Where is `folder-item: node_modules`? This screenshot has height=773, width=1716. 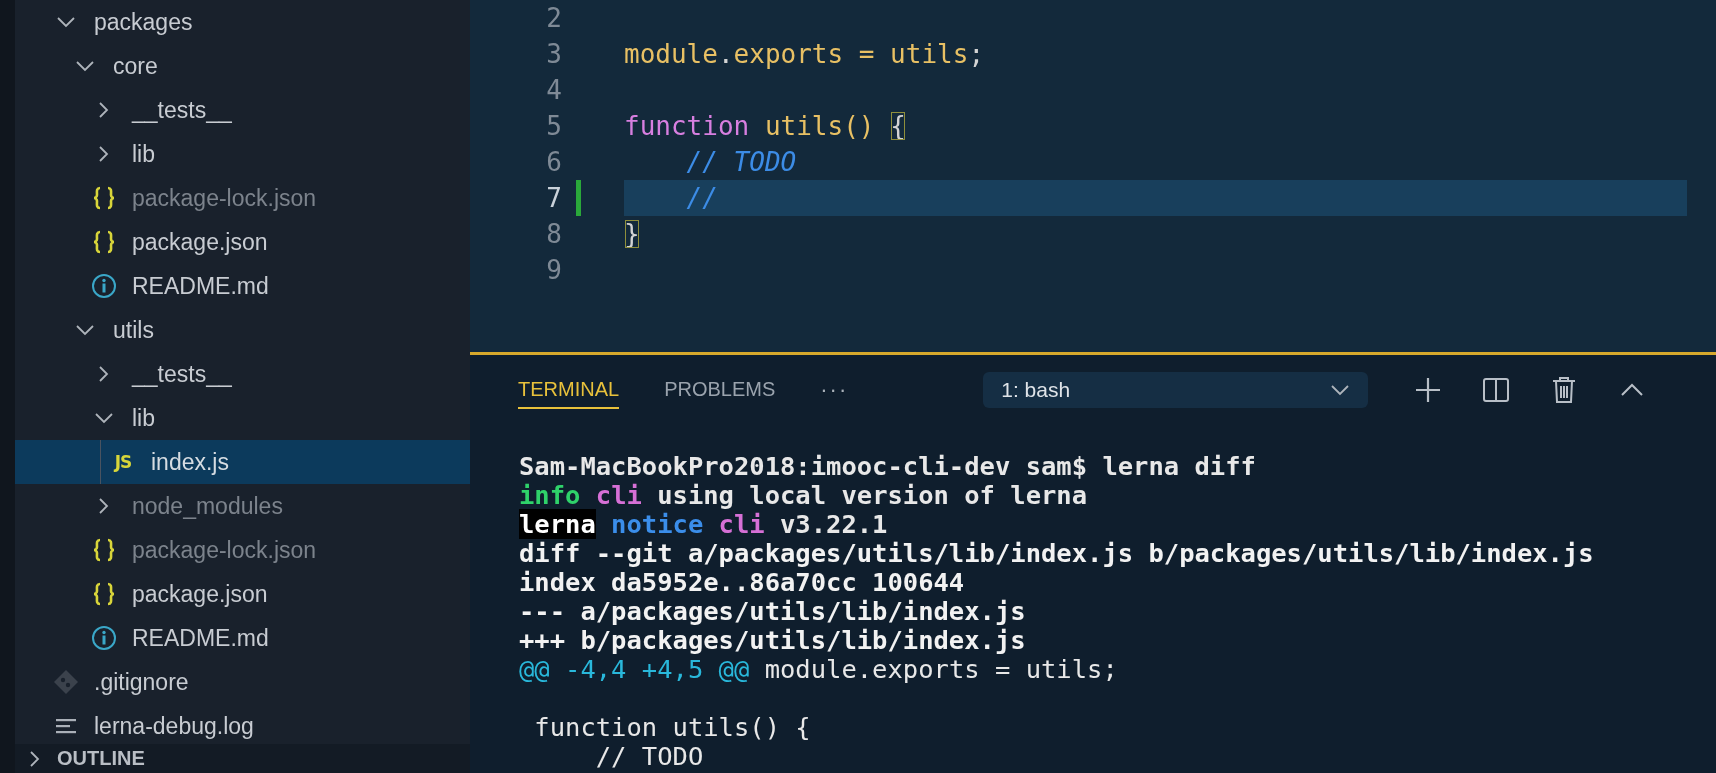 folder-item: node_modules is located at coordinates (242, 506).